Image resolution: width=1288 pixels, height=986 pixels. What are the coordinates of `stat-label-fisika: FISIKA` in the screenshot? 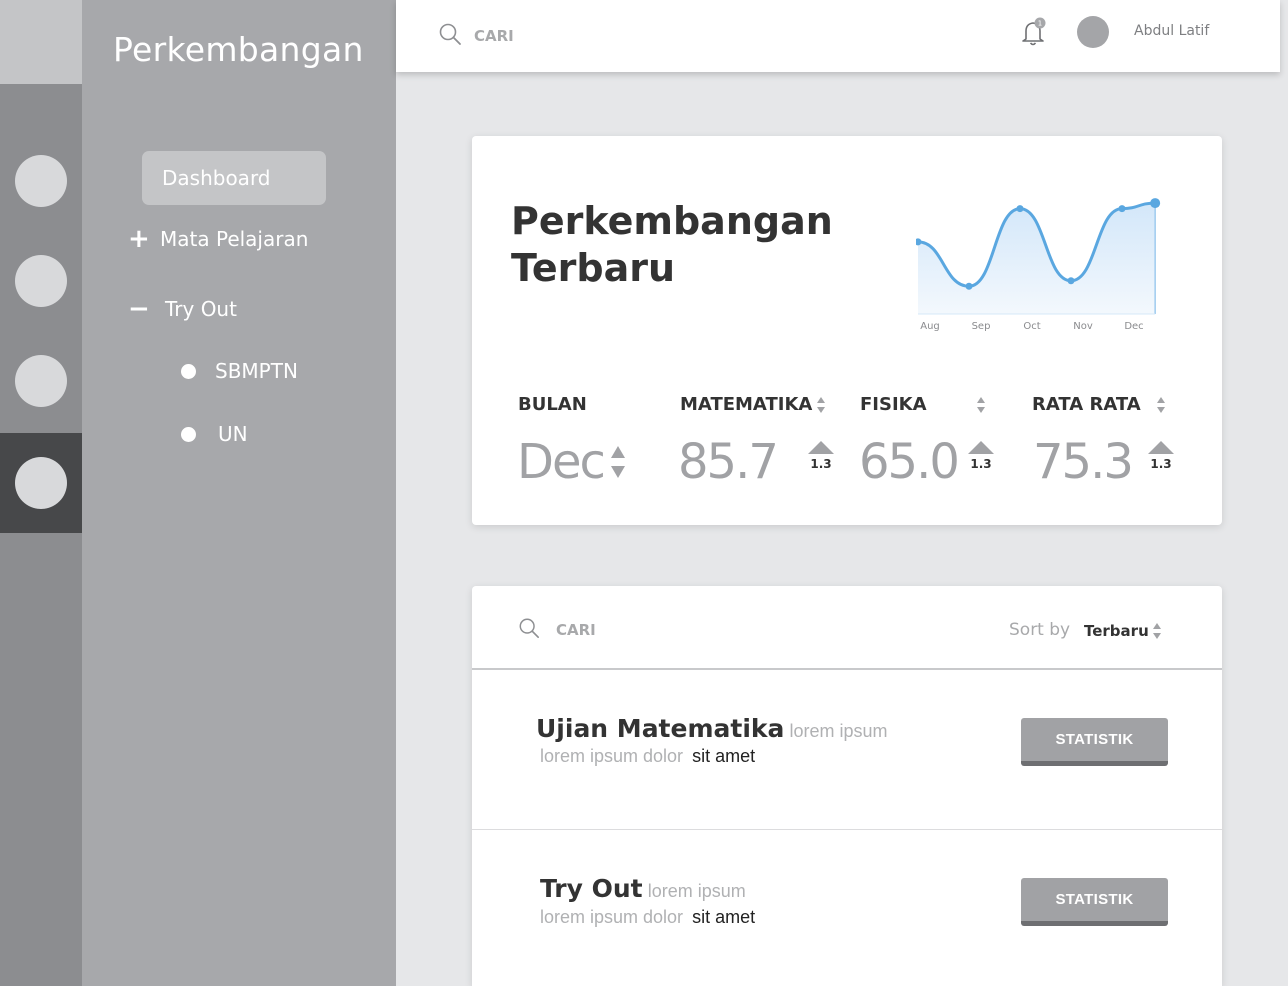 It's located at (893, 404).